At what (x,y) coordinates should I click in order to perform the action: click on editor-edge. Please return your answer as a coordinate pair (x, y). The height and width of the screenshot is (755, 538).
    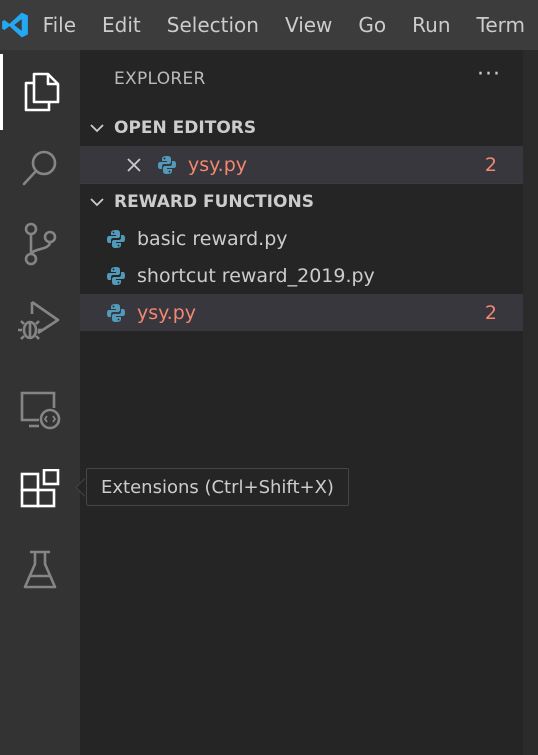
    Looking at the image, I should click on (530, 402).